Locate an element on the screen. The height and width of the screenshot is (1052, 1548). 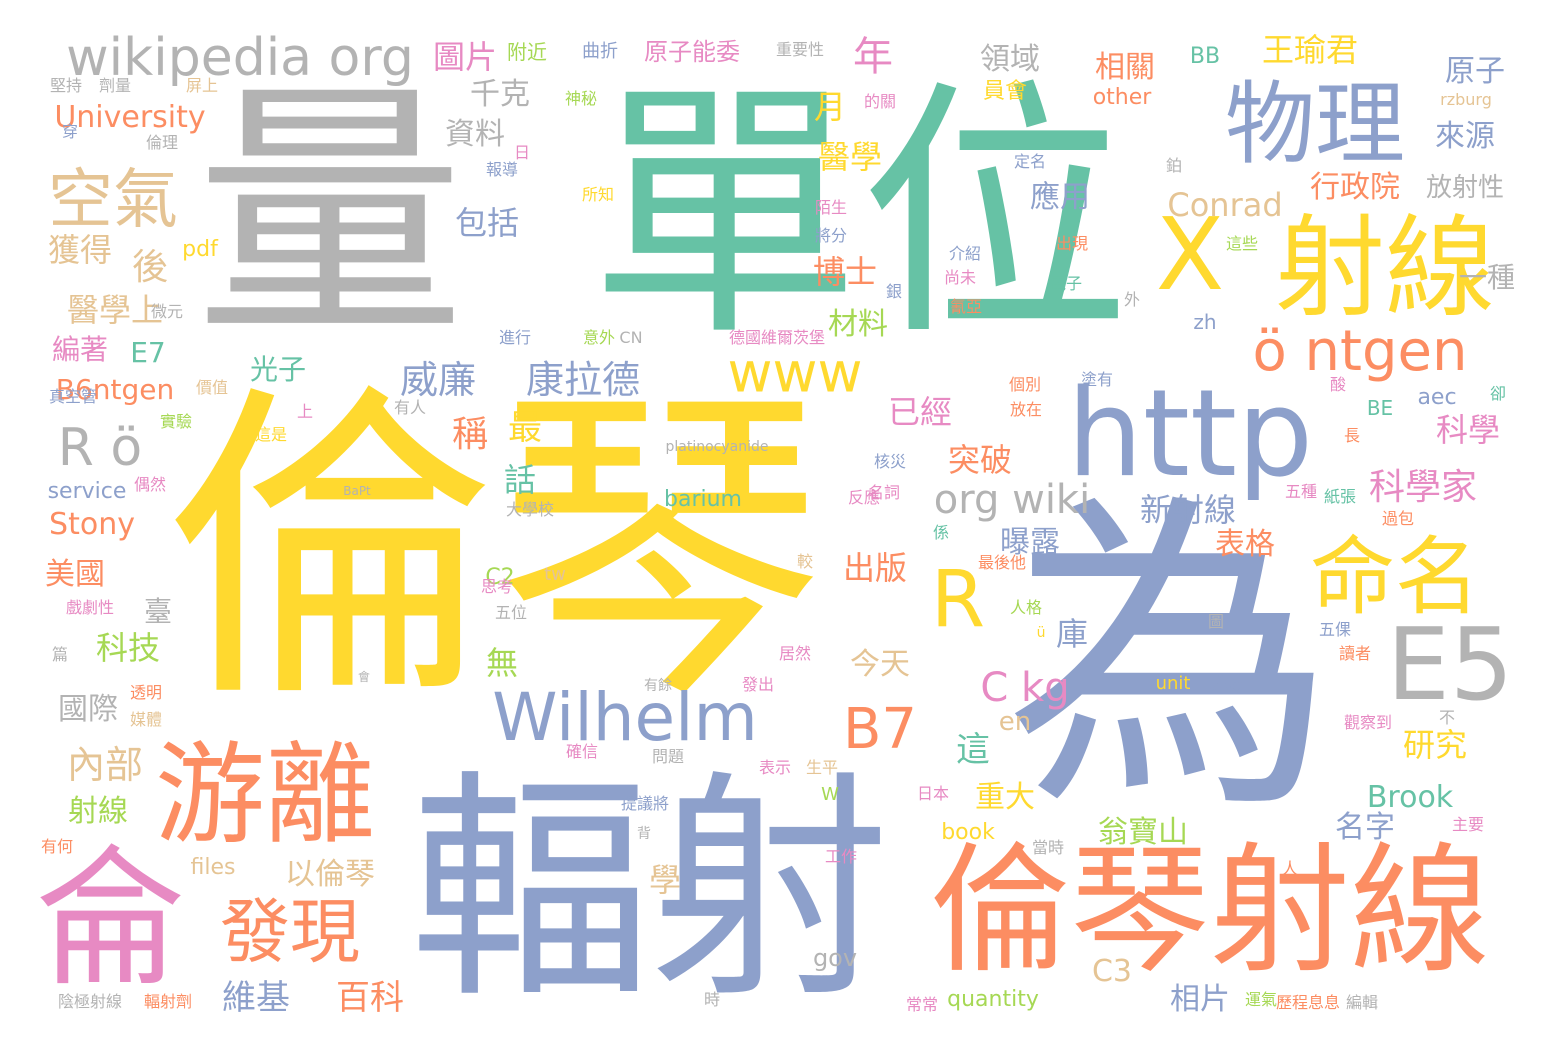
word: 表示 is located at coordinates (775, 767).